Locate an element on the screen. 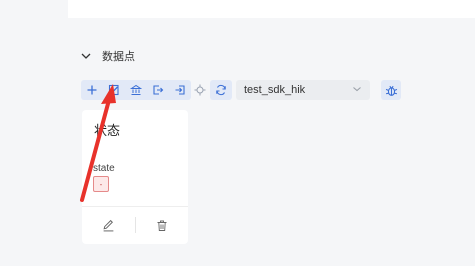 The width and height of the screenshot is (475, 266). device-select-value: test_sdk_hik is located at coordinates (275, 90).